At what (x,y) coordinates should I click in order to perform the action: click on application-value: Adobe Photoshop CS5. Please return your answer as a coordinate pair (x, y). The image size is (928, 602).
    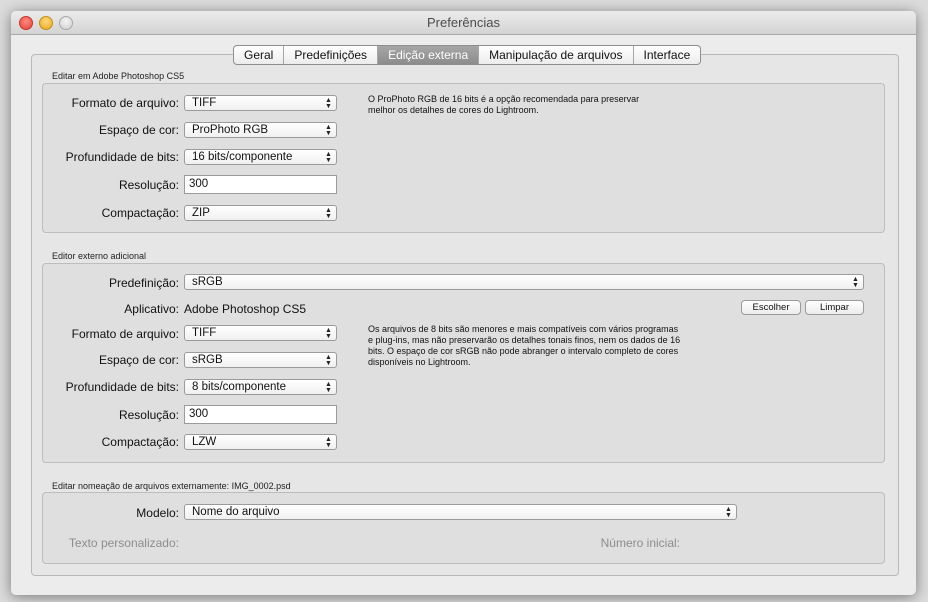
    Looking at the image, I should click on (245, 309).